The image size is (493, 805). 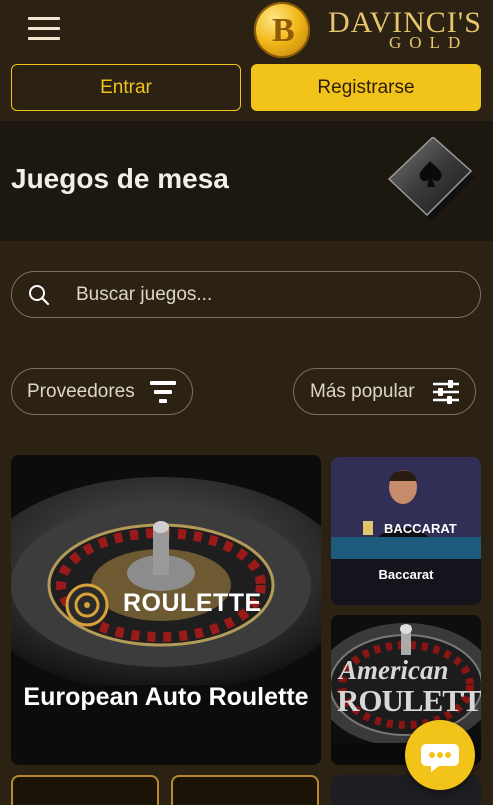 I want to click on providers-filter-label: Proveedores, so click(x=81, y=391).